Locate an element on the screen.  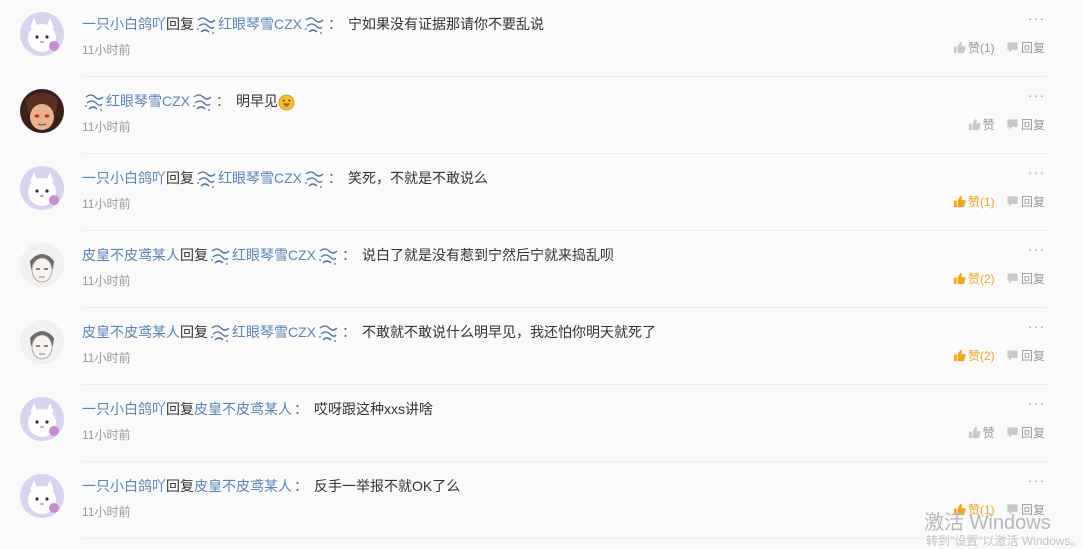
comment-text: 说白了就是没有惹到宁然后宁就来捣乱呗 is located at coordinates (488, 255).